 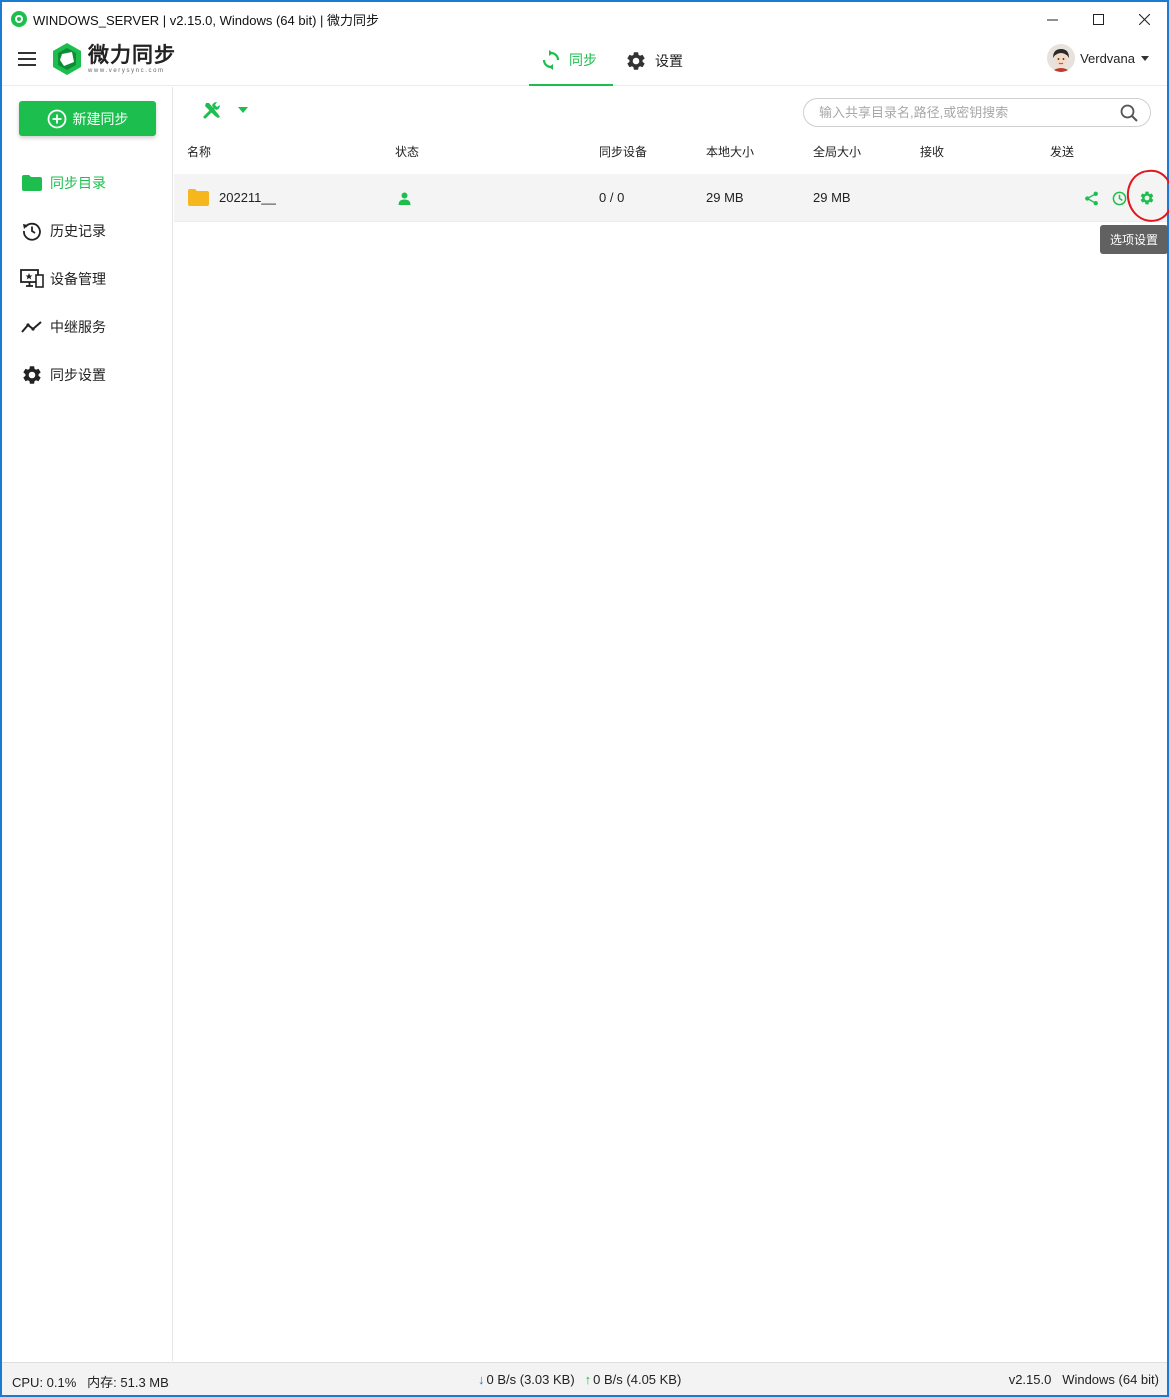 What do you see at coordinates (612, 197) in the screenshot?
I see `sync-devices-count: 0 / 0` at bounding box center [612, 197].